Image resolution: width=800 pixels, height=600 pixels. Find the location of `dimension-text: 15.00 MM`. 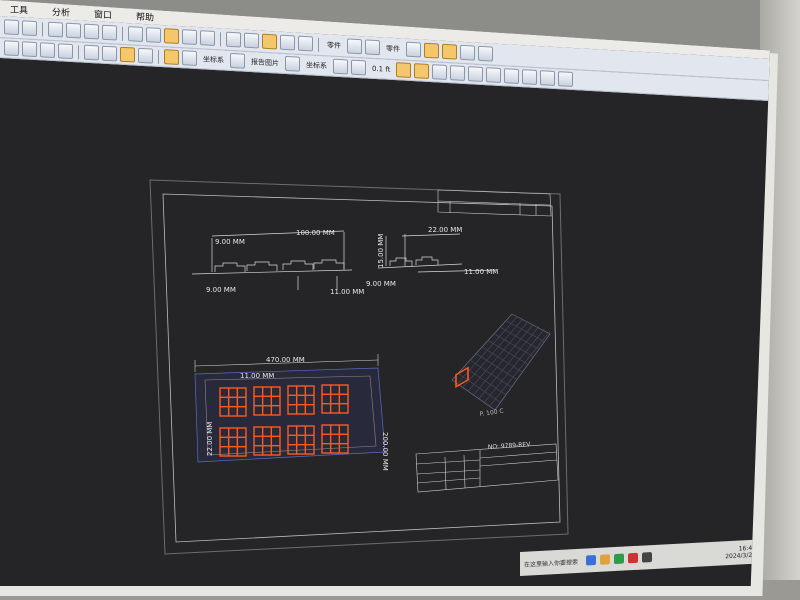

dimension-text: 15.00 MM is located at coordinates (381, 251).